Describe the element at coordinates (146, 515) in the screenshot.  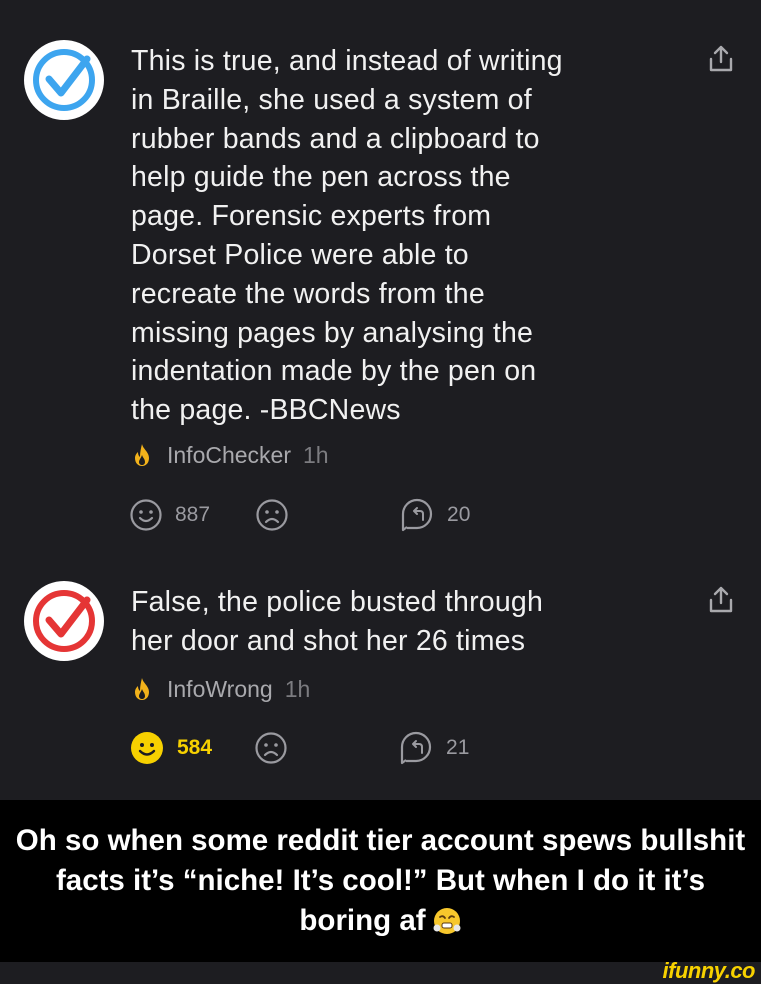
I see `smile-icon` at that location.